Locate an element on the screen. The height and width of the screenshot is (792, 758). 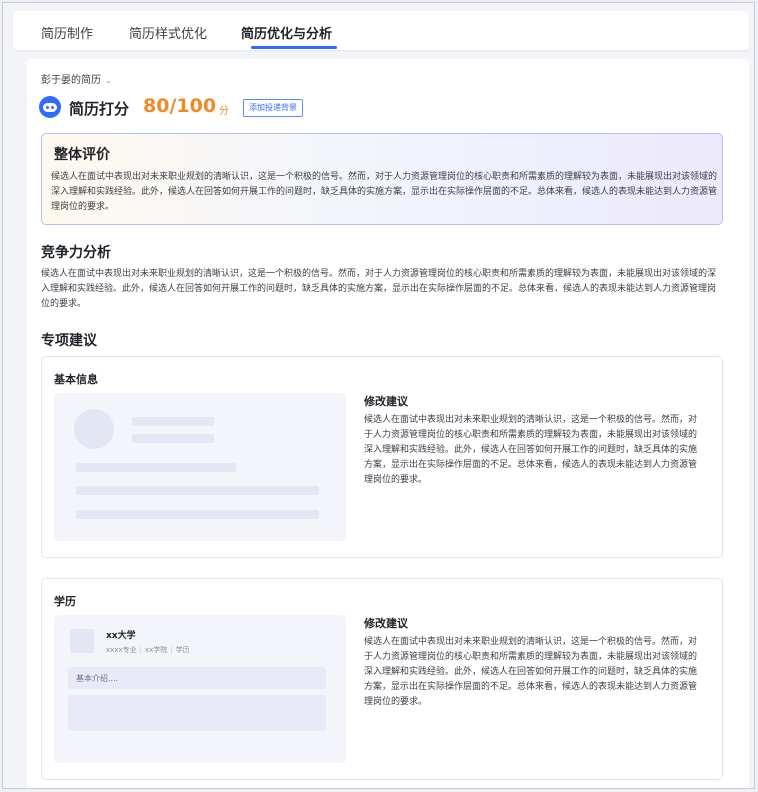
score-value: 80/100 is located at coordinates (180, 106).